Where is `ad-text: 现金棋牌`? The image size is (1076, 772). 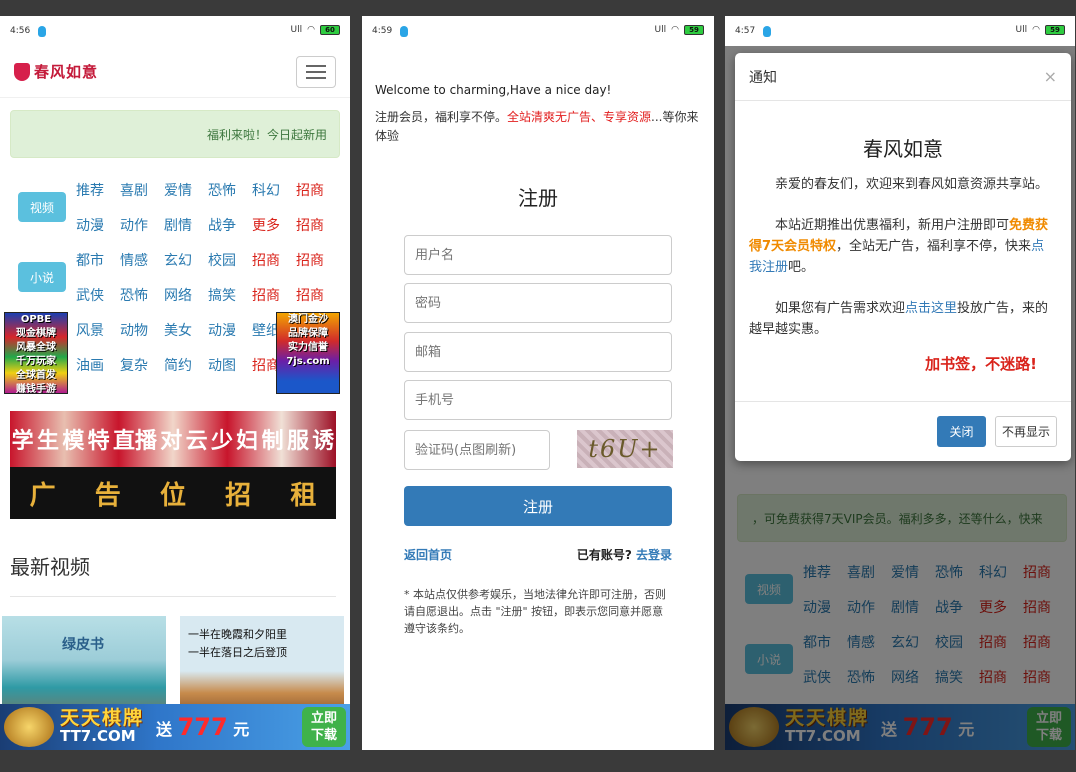 ad-text: 现金棋牌 is located at coordinates (36, 333).